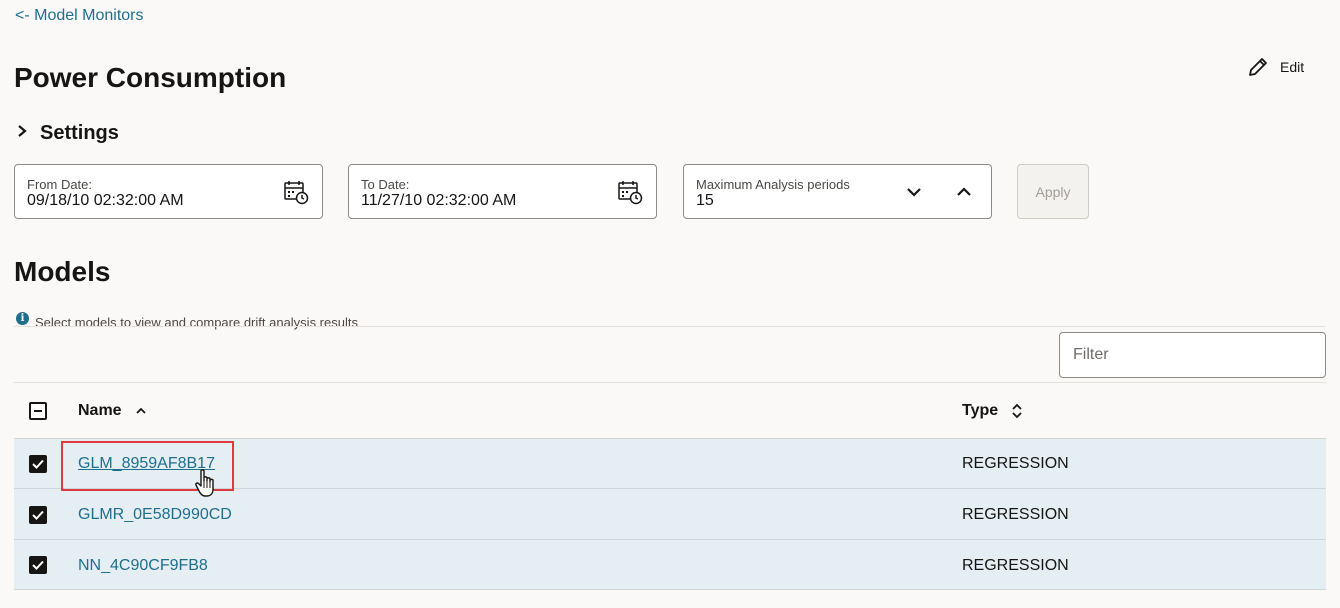 This screenshot has width=1340, height=608. Describe the element at coordinates (1258, 67) in the screenshot. I see `pencil-icon` at that location.